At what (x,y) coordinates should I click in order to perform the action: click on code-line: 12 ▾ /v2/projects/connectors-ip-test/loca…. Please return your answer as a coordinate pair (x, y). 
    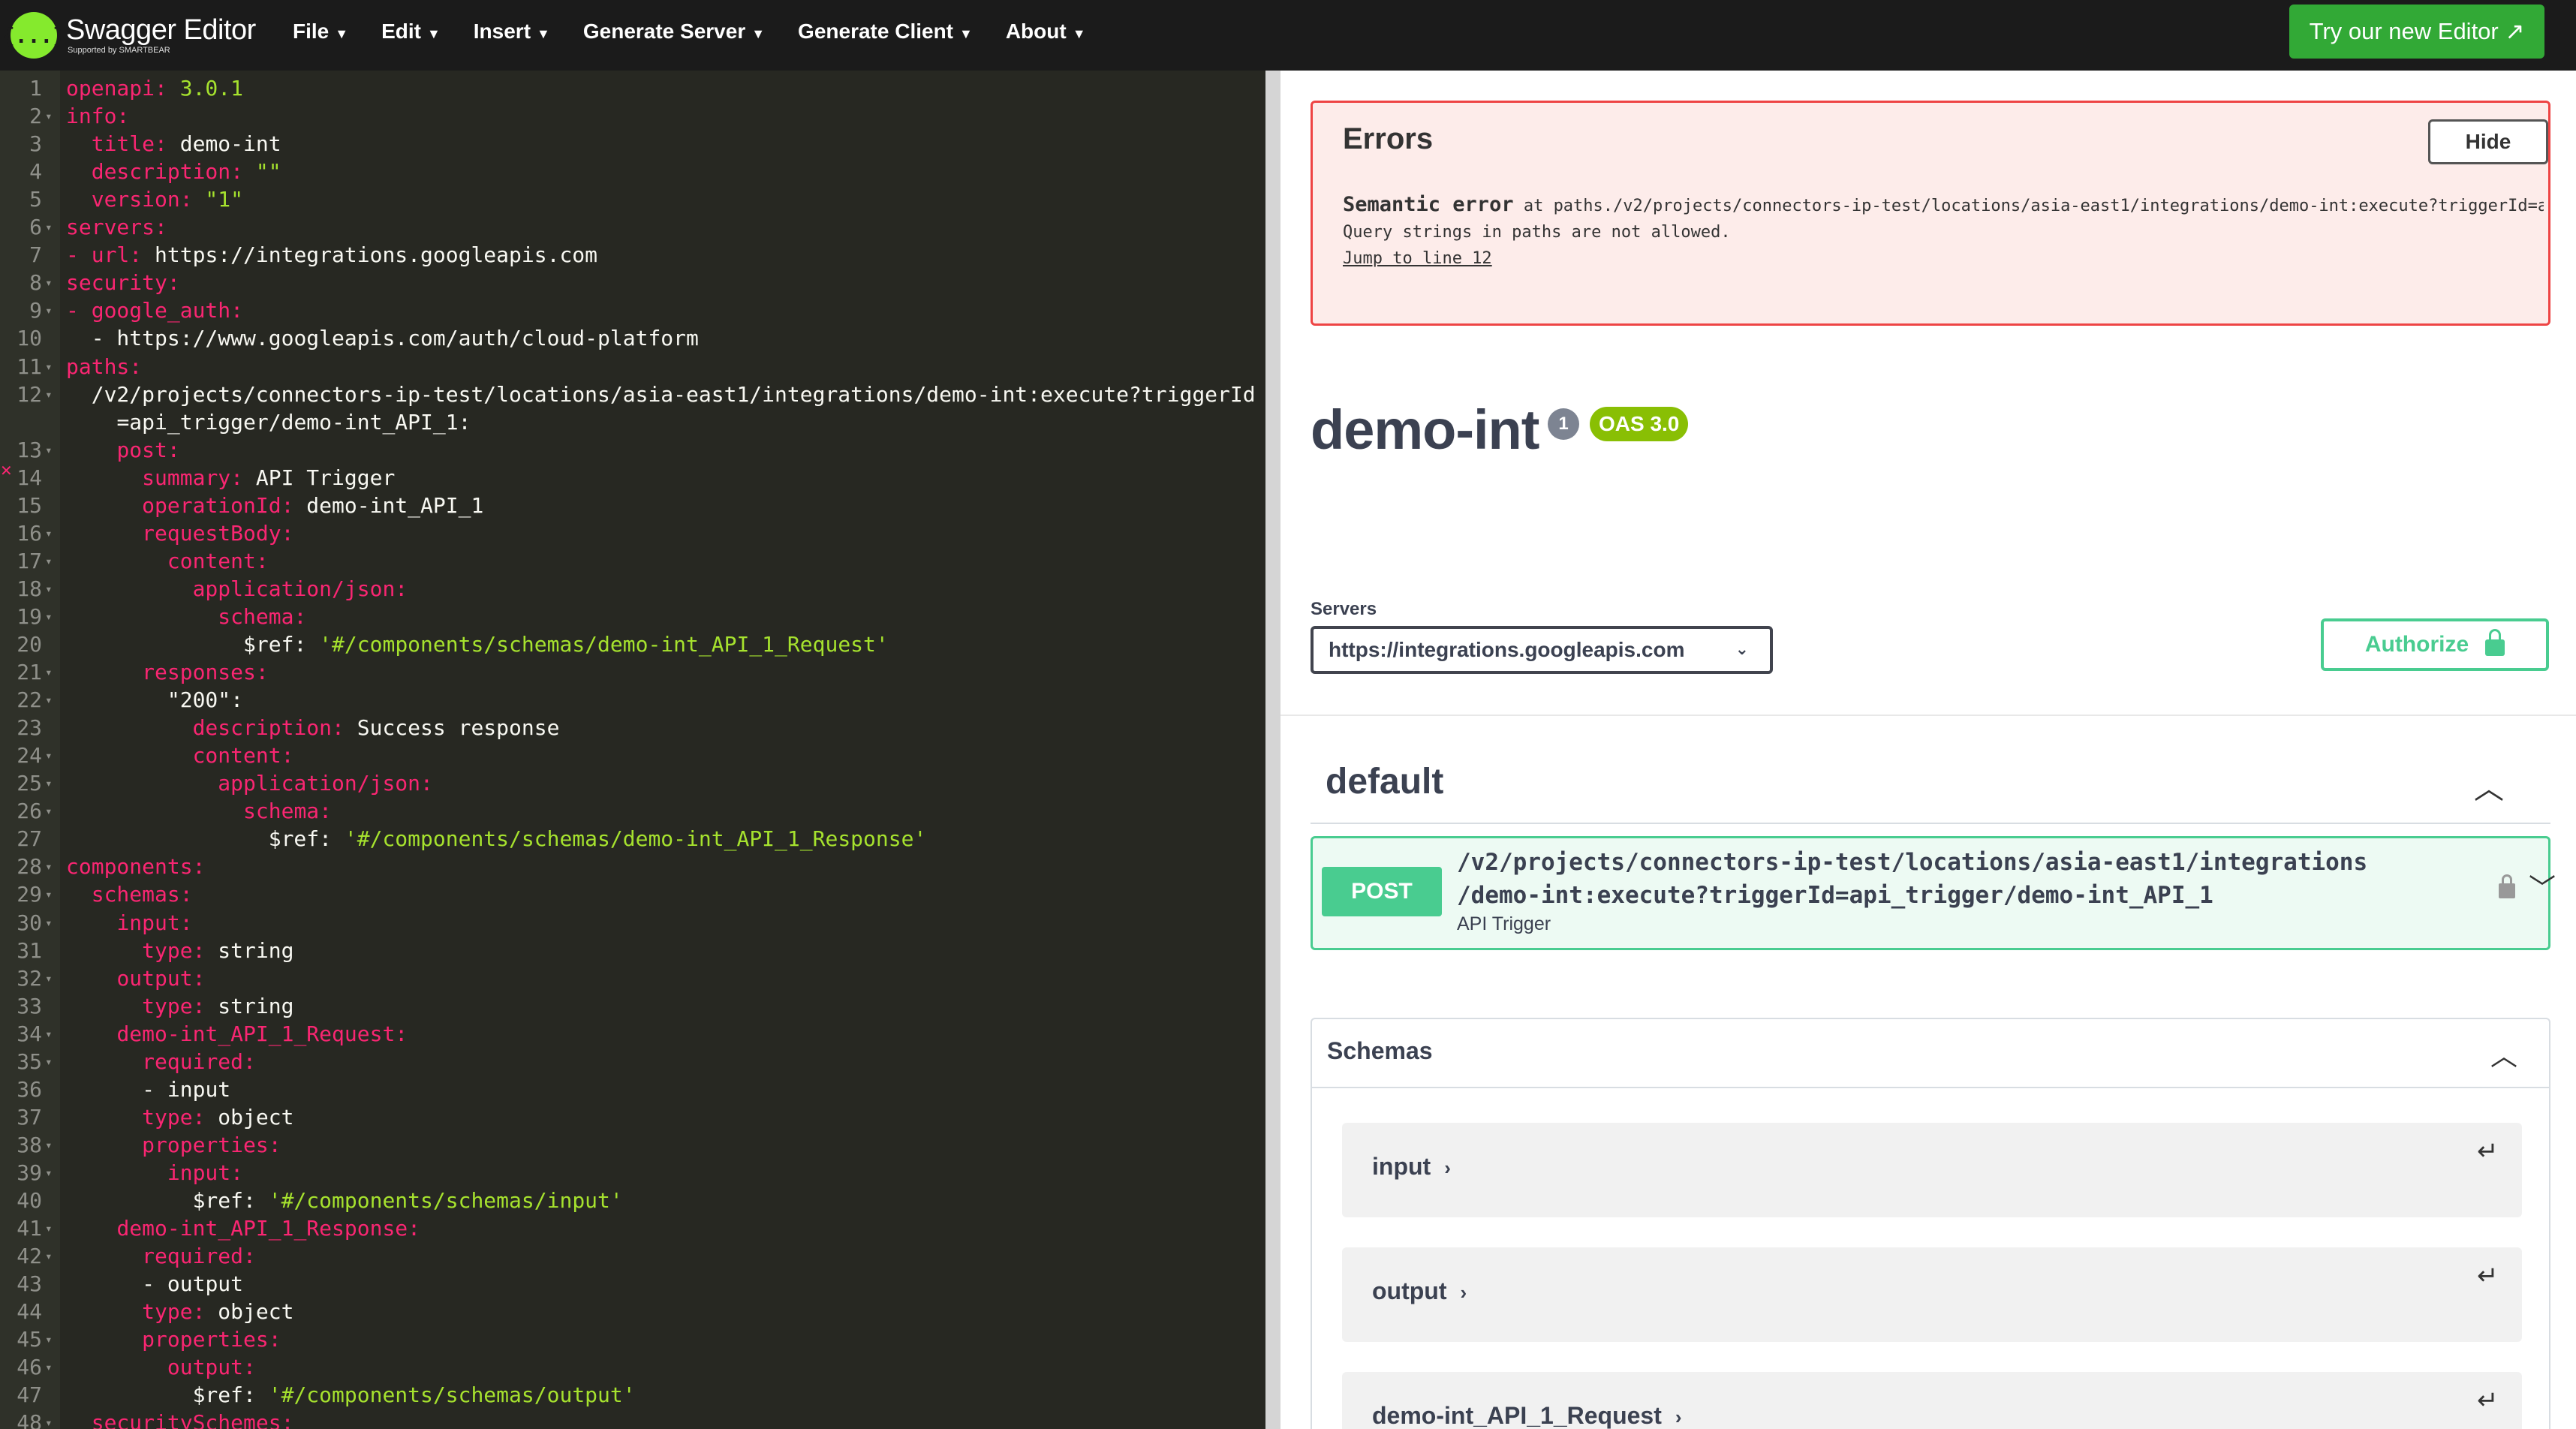
    Looking at the image, I should click on (632, 394).